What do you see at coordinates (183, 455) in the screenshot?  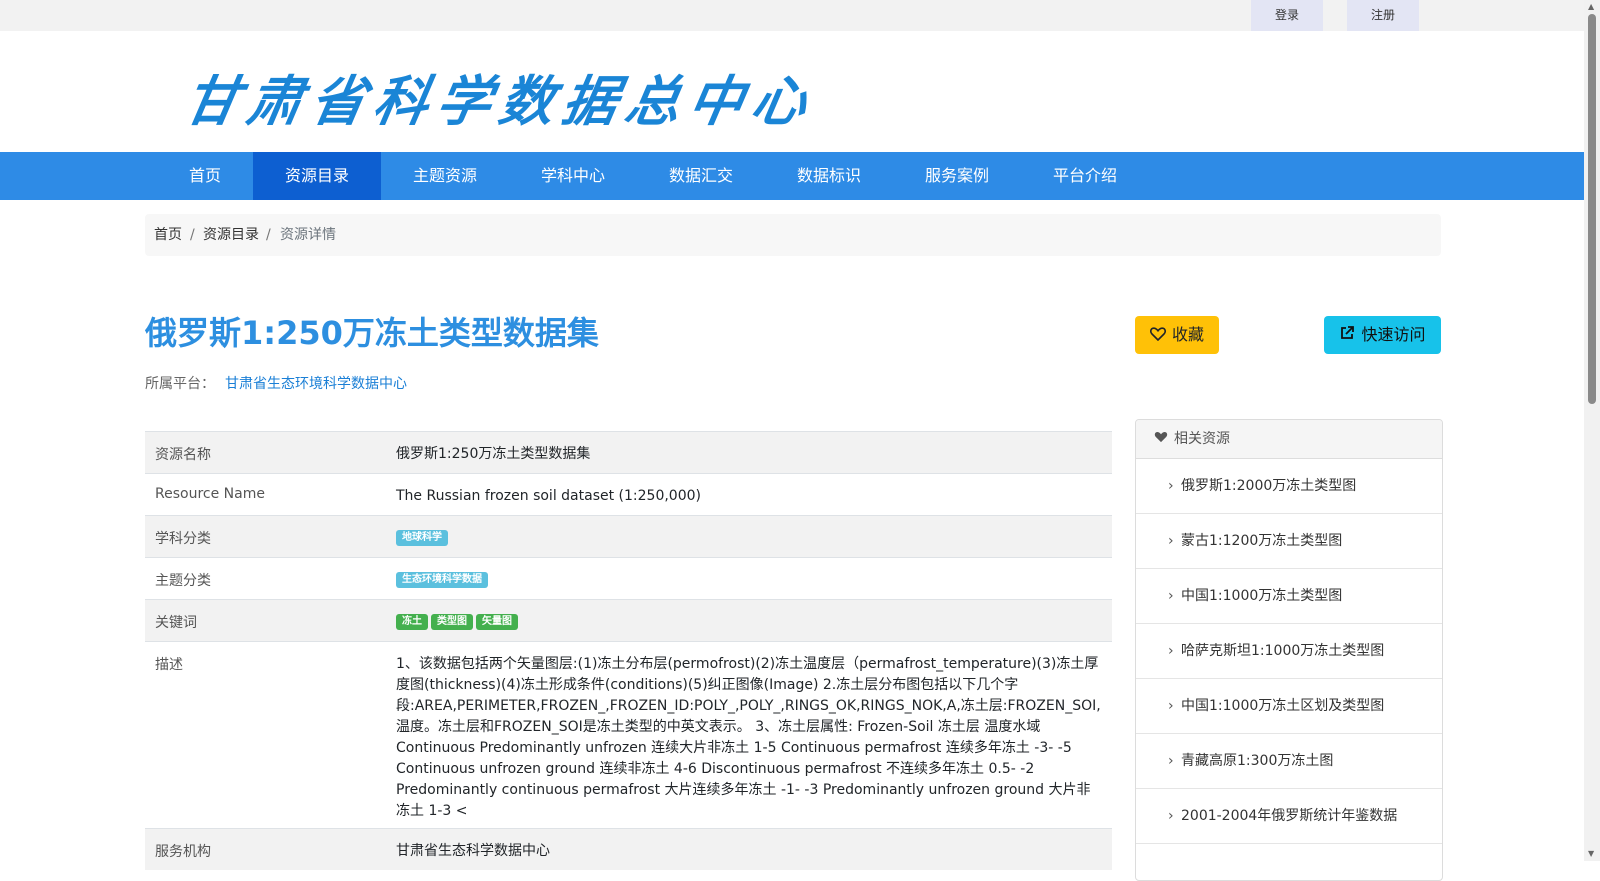 I see `row-key: 资源名称` at bounding box center [183, 455].